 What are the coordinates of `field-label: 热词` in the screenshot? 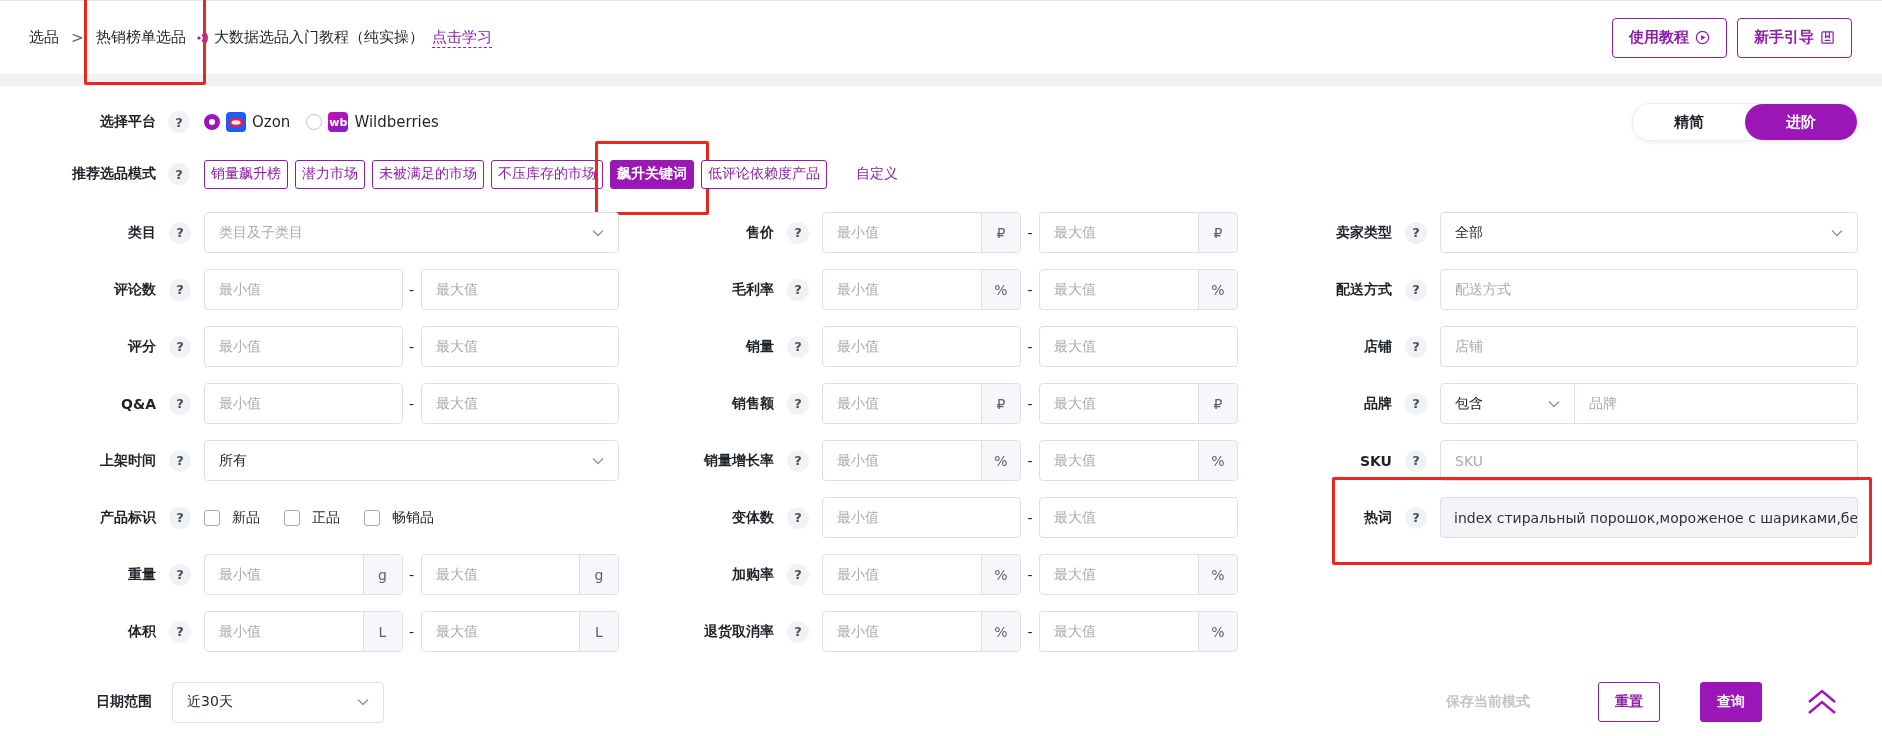 It's located at (1377, 517).